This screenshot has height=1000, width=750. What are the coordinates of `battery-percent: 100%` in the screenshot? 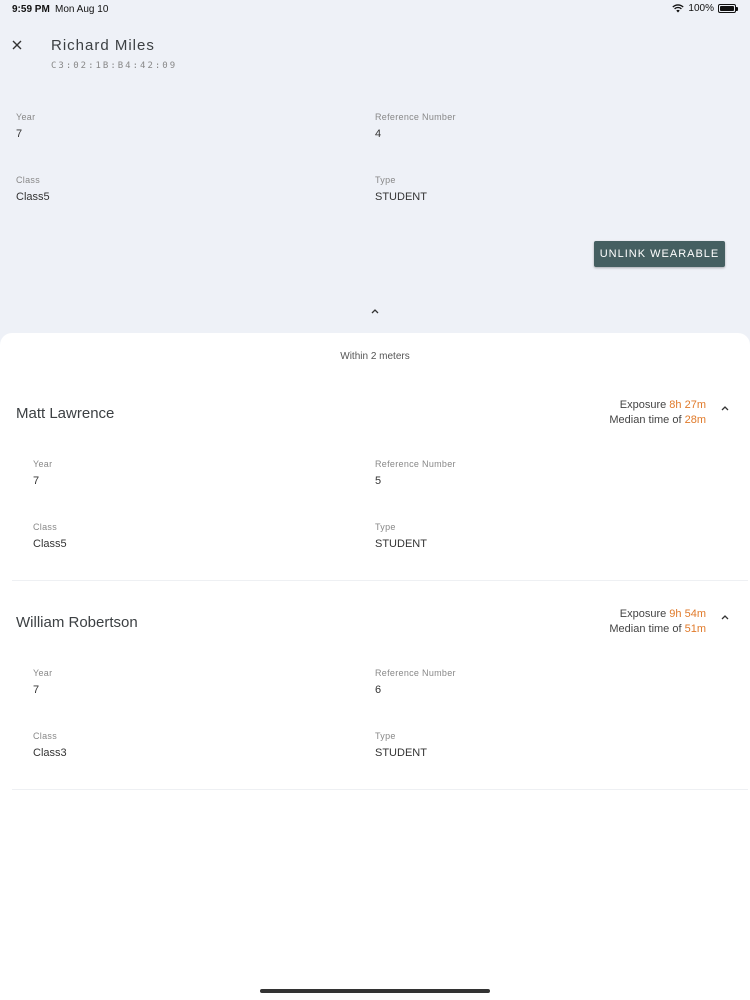 It's located at (701, 8).